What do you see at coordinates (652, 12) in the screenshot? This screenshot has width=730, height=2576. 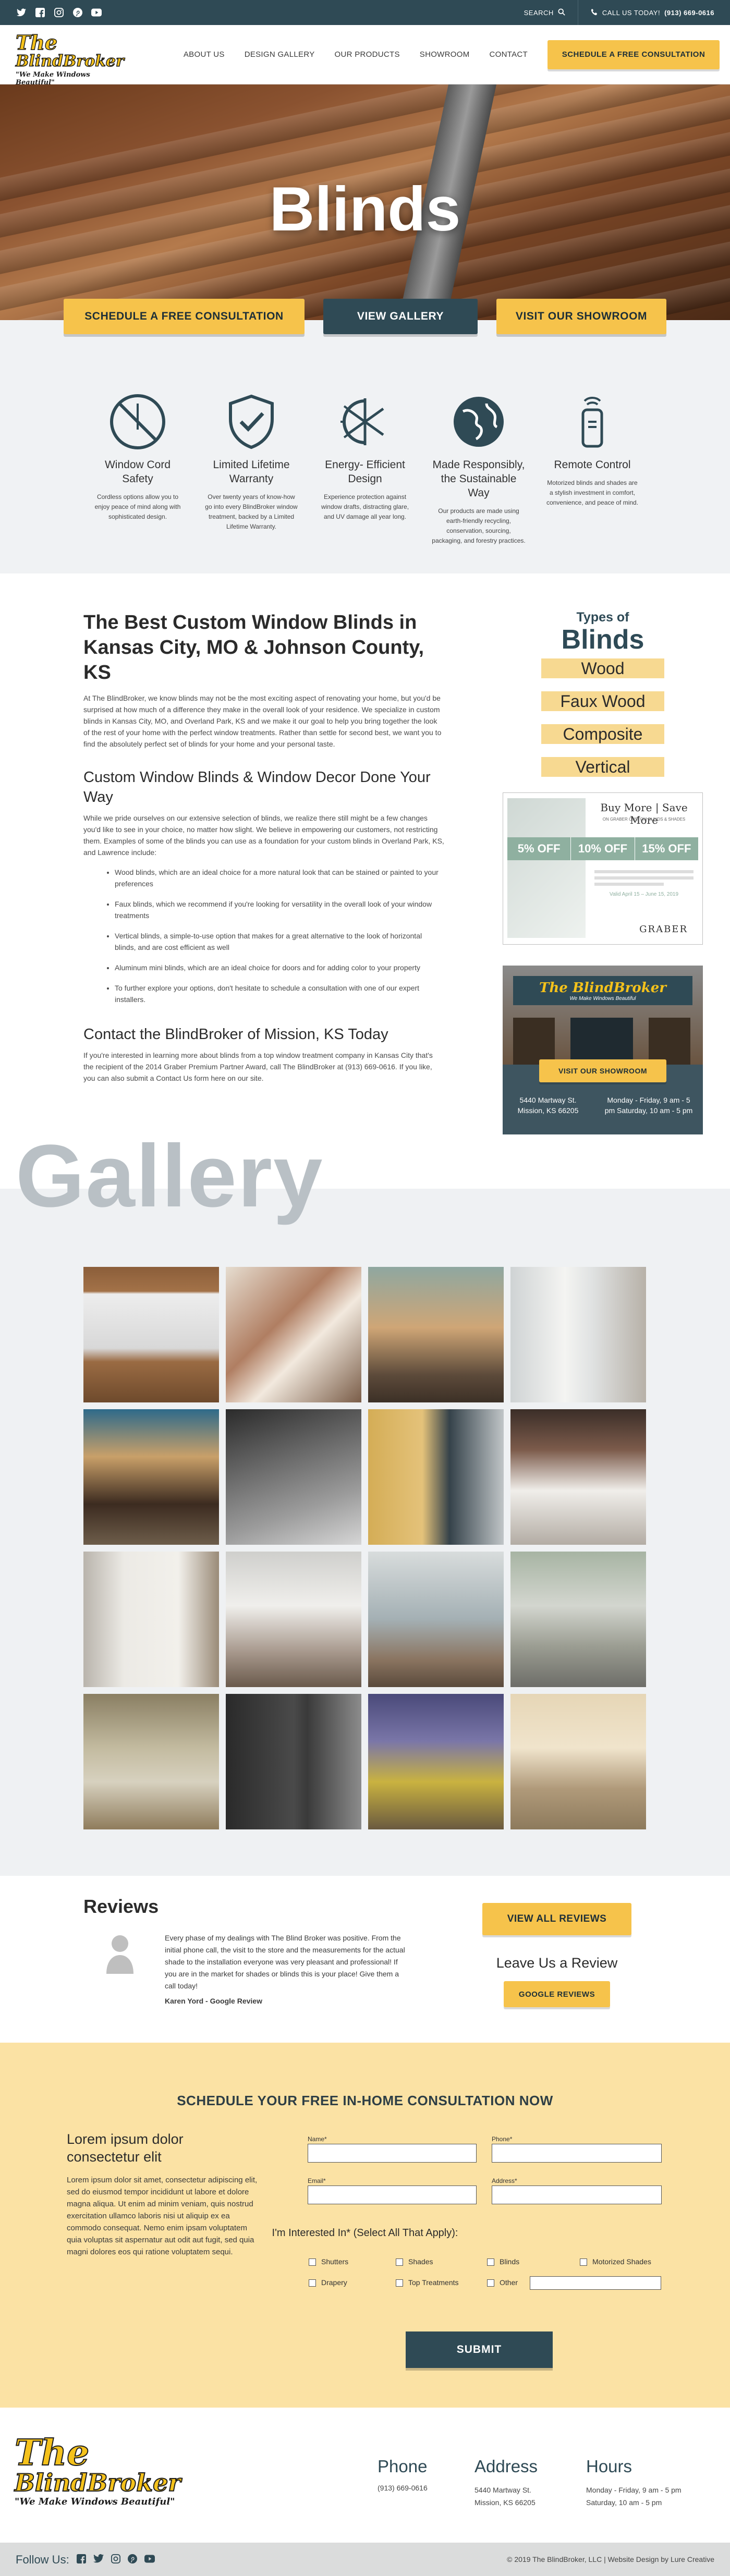 I see `call-us: CALL US TODAY! (913) 669-0616` at bounding box center [652, 12].